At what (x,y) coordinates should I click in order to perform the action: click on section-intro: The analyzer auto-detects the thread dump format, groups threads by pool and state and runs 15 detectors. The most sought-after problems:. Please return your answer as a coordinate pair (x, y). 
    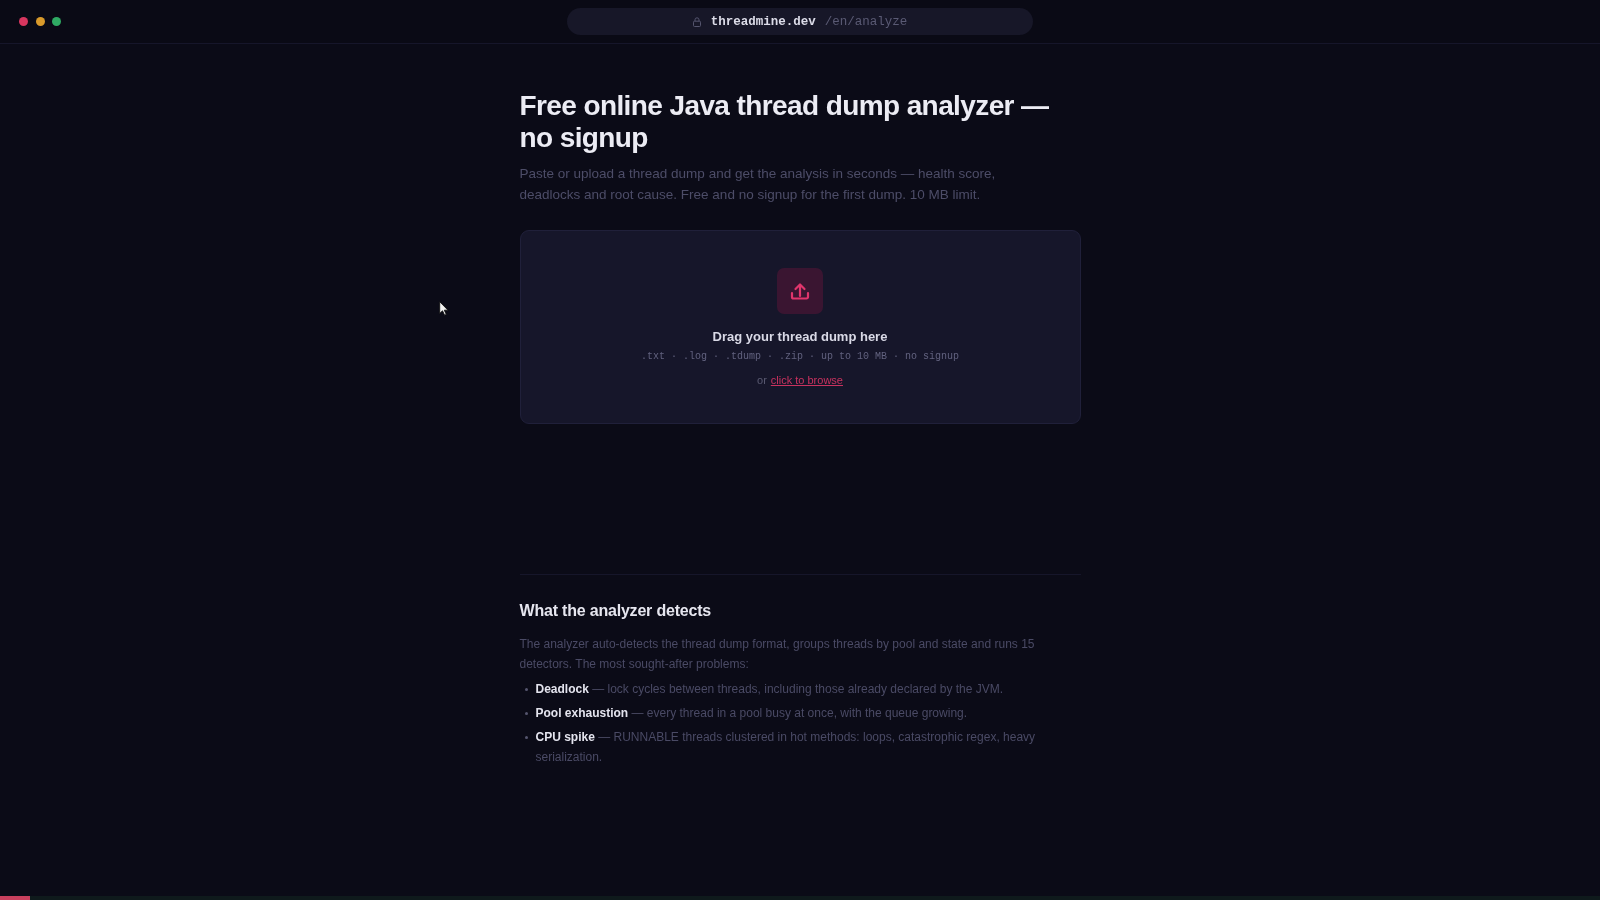
    Looking at the image, I should click on (777, 654).